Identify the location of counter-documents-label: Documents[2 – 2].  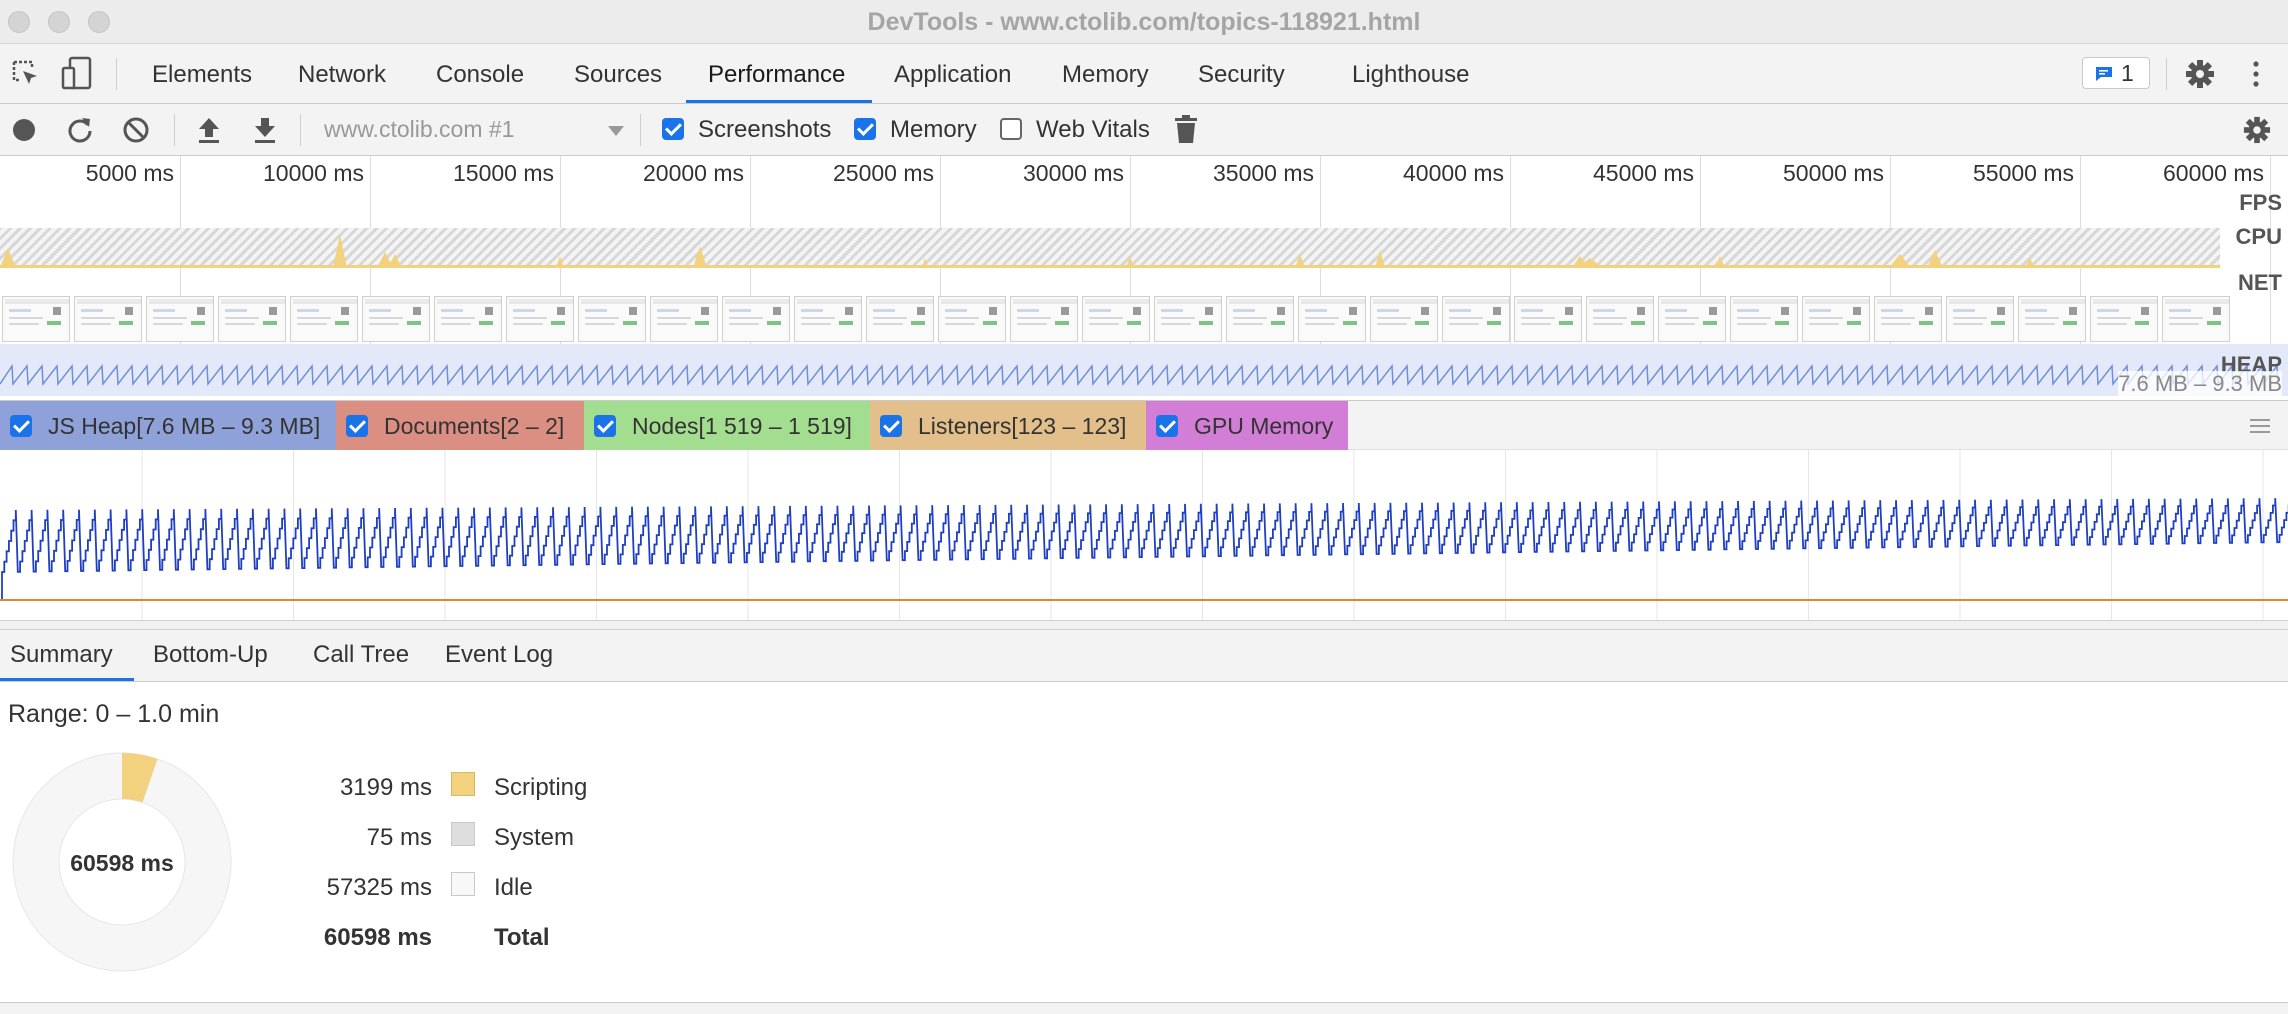
(474, 426).